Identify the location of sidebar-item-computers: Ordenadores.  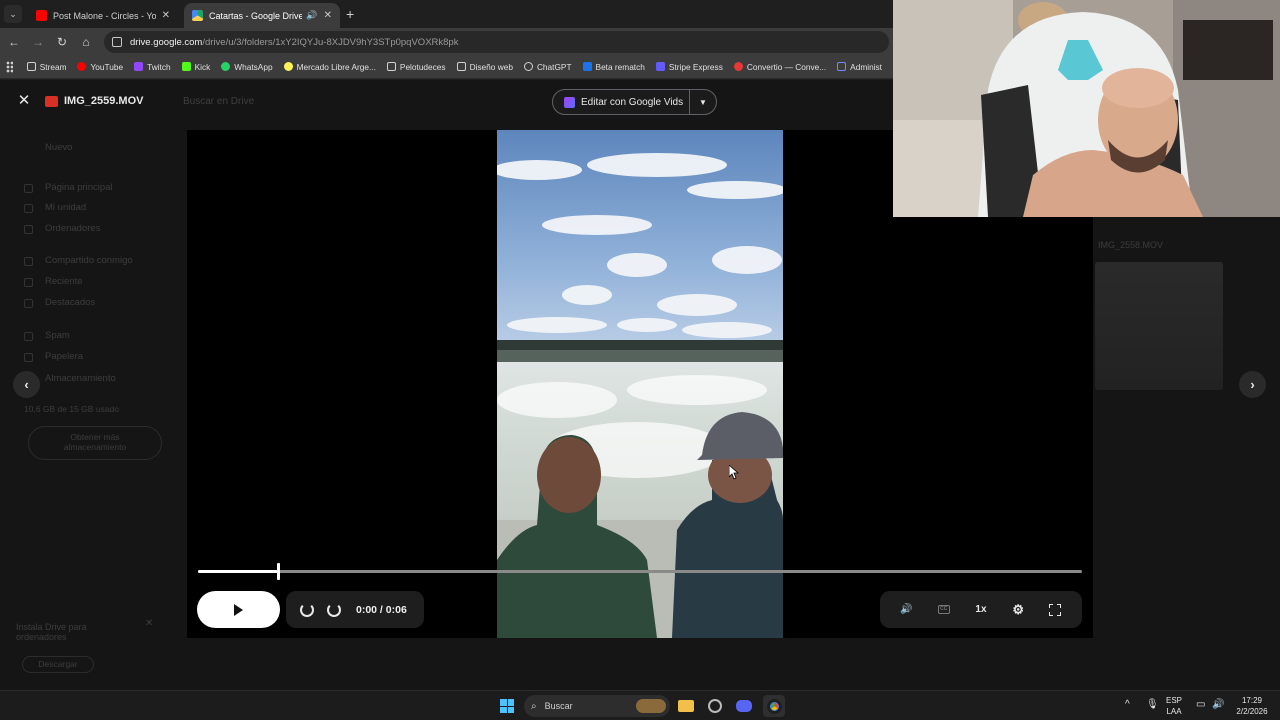
(72, 228).